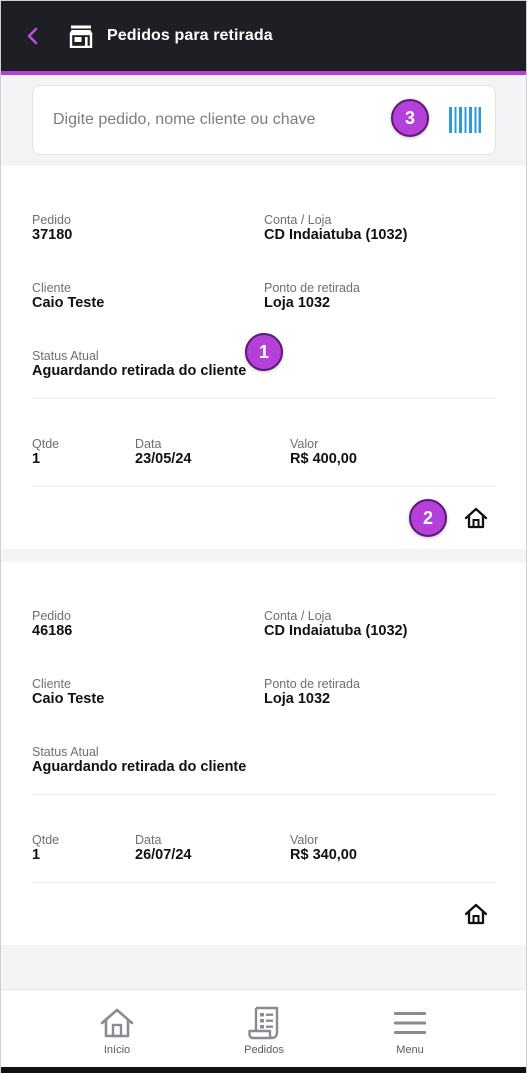  What do you see at coordinates (163, 459) in the screenshot?
I see `data-value: 23/05/24` at bounding box center [163, 459].